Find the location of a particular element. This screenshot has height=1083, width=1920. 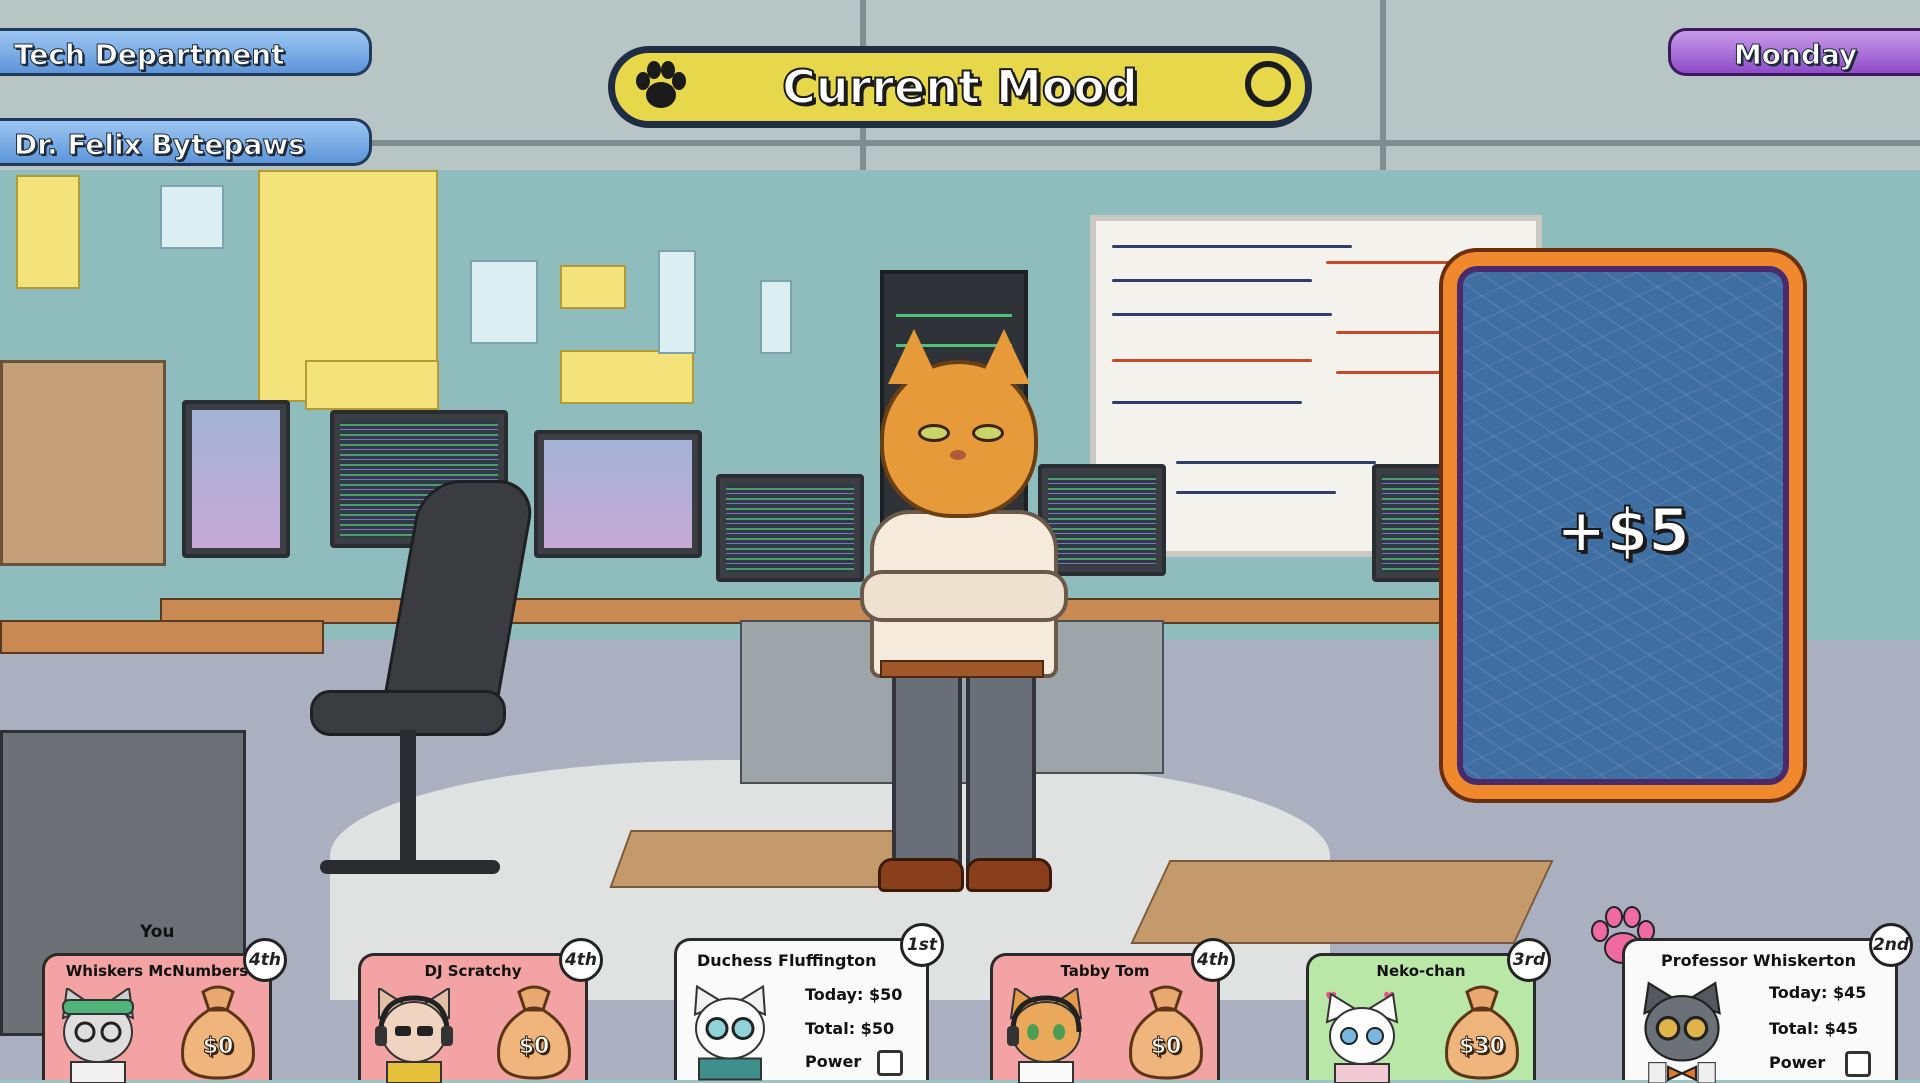

reward-card: +$5 is located at coordinates (1623, 525).